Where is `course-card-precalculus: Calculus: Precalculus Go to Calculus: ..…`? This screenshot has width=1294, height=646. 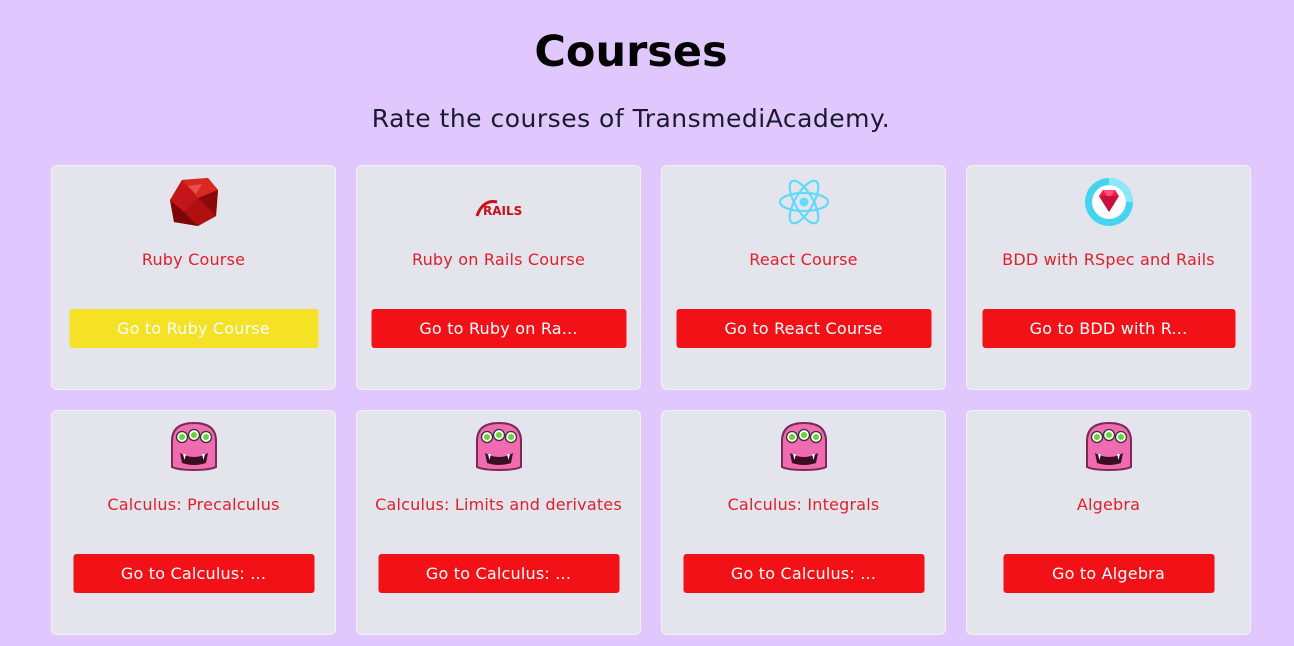
course-card-precalculus: Calculus: Precalculus Go to Calculus: ..… is located at coordinates (193, 522).